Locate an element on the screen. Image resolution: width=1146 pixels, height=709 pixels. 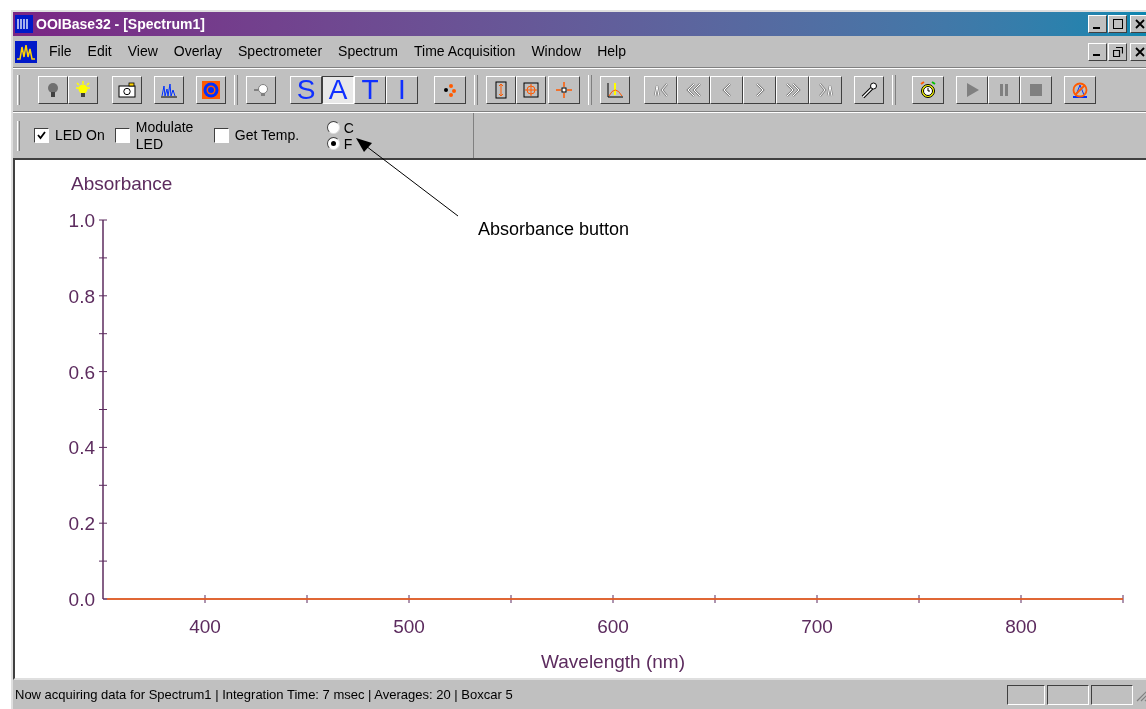
lamp-off-button is located at coordinates (53, 90).